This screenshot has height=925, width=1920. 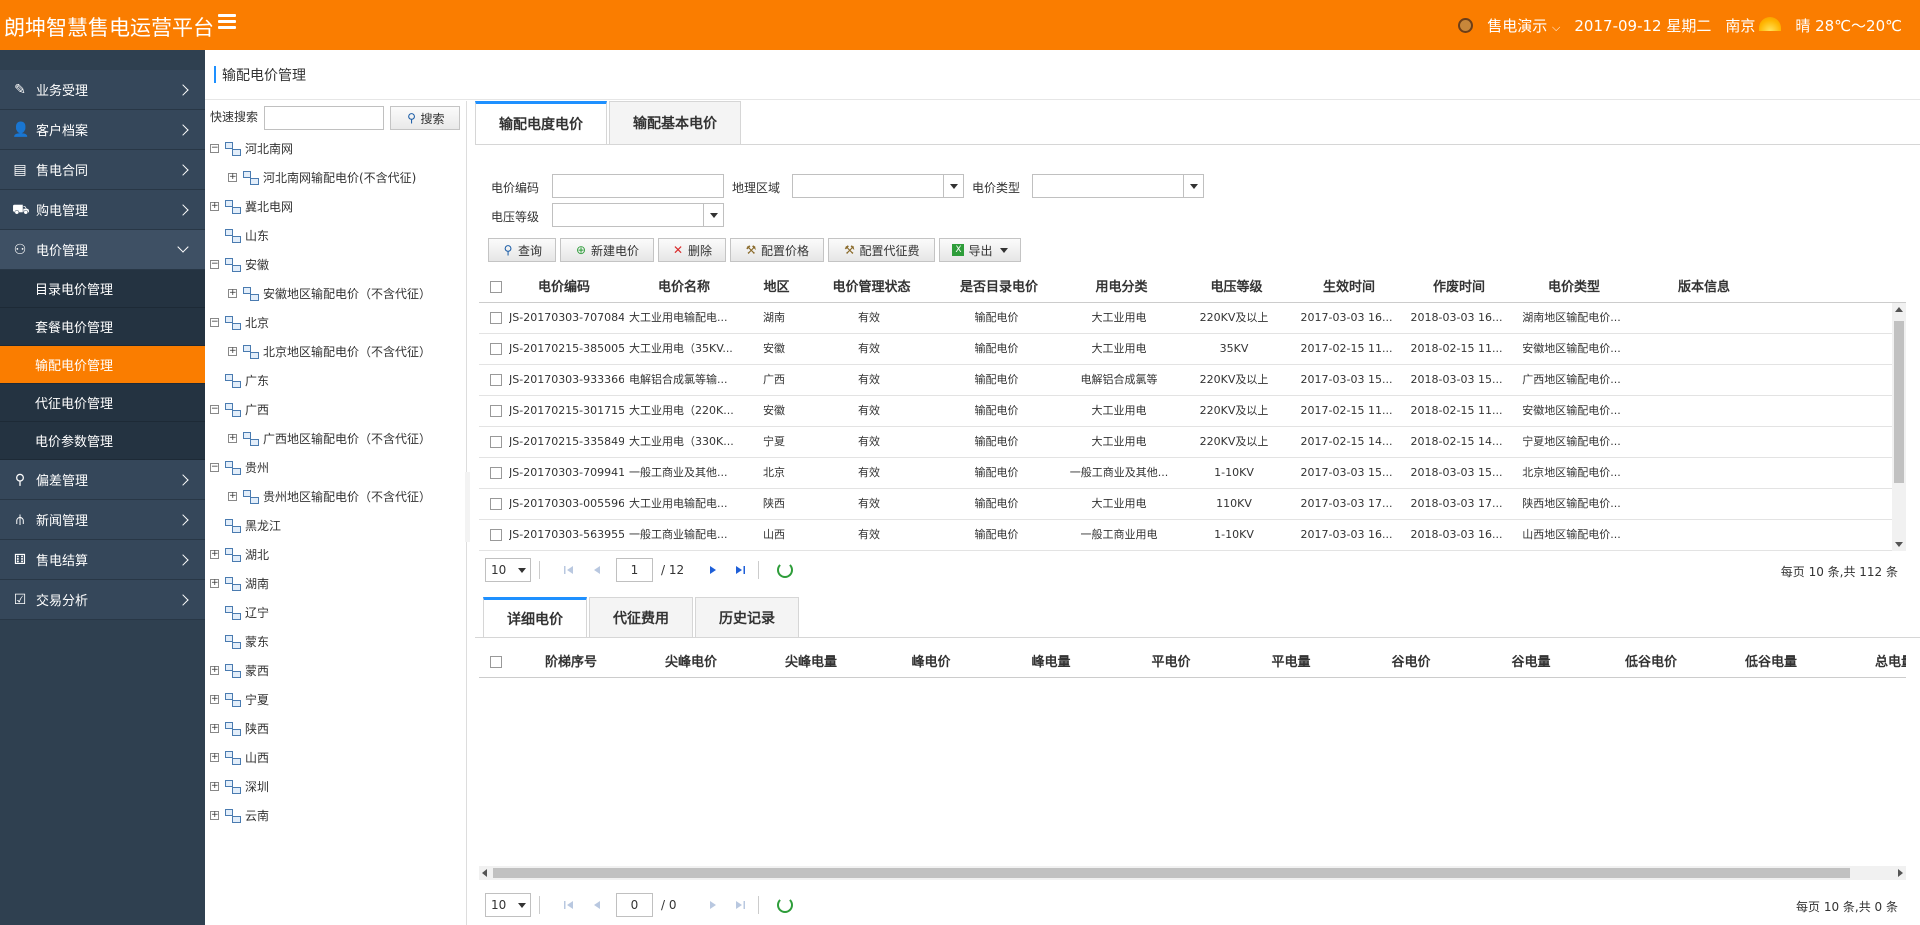 What do you see at coordinates (329, 293) in the screenshot?
I see `tree-node: + 安徽地区输配电价（不含代征）` at bounding box center [329, 293].